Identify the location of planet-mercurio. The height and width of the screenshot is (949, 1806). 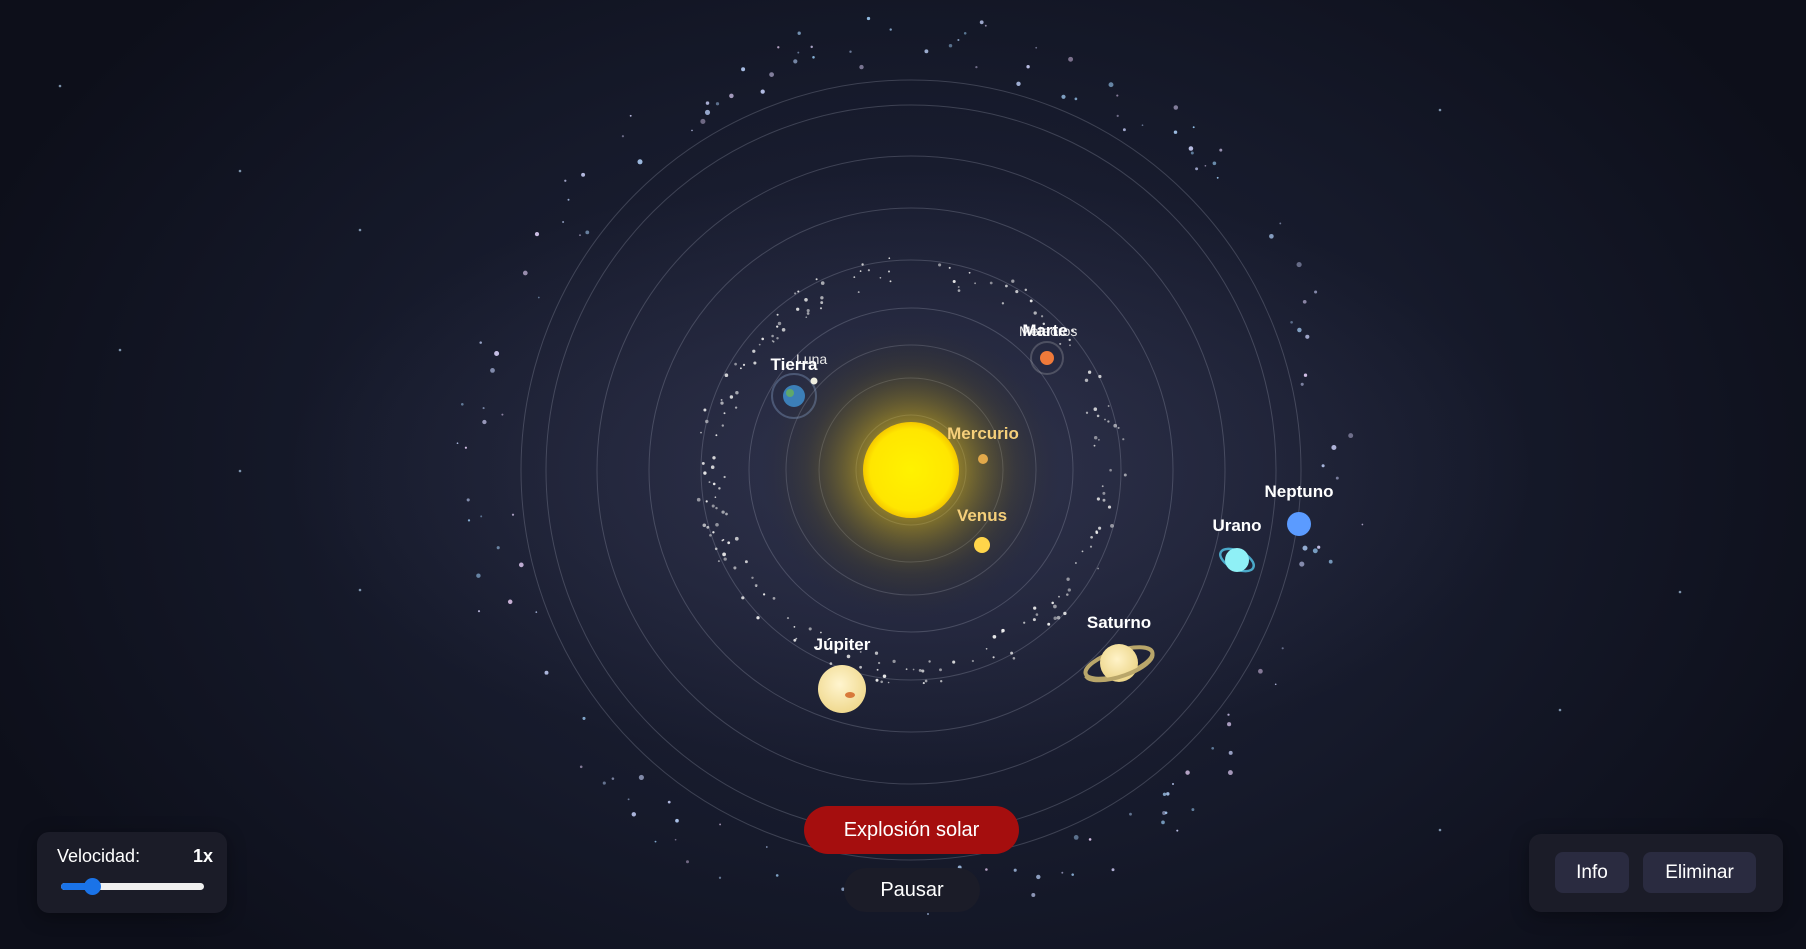
(983, 459).